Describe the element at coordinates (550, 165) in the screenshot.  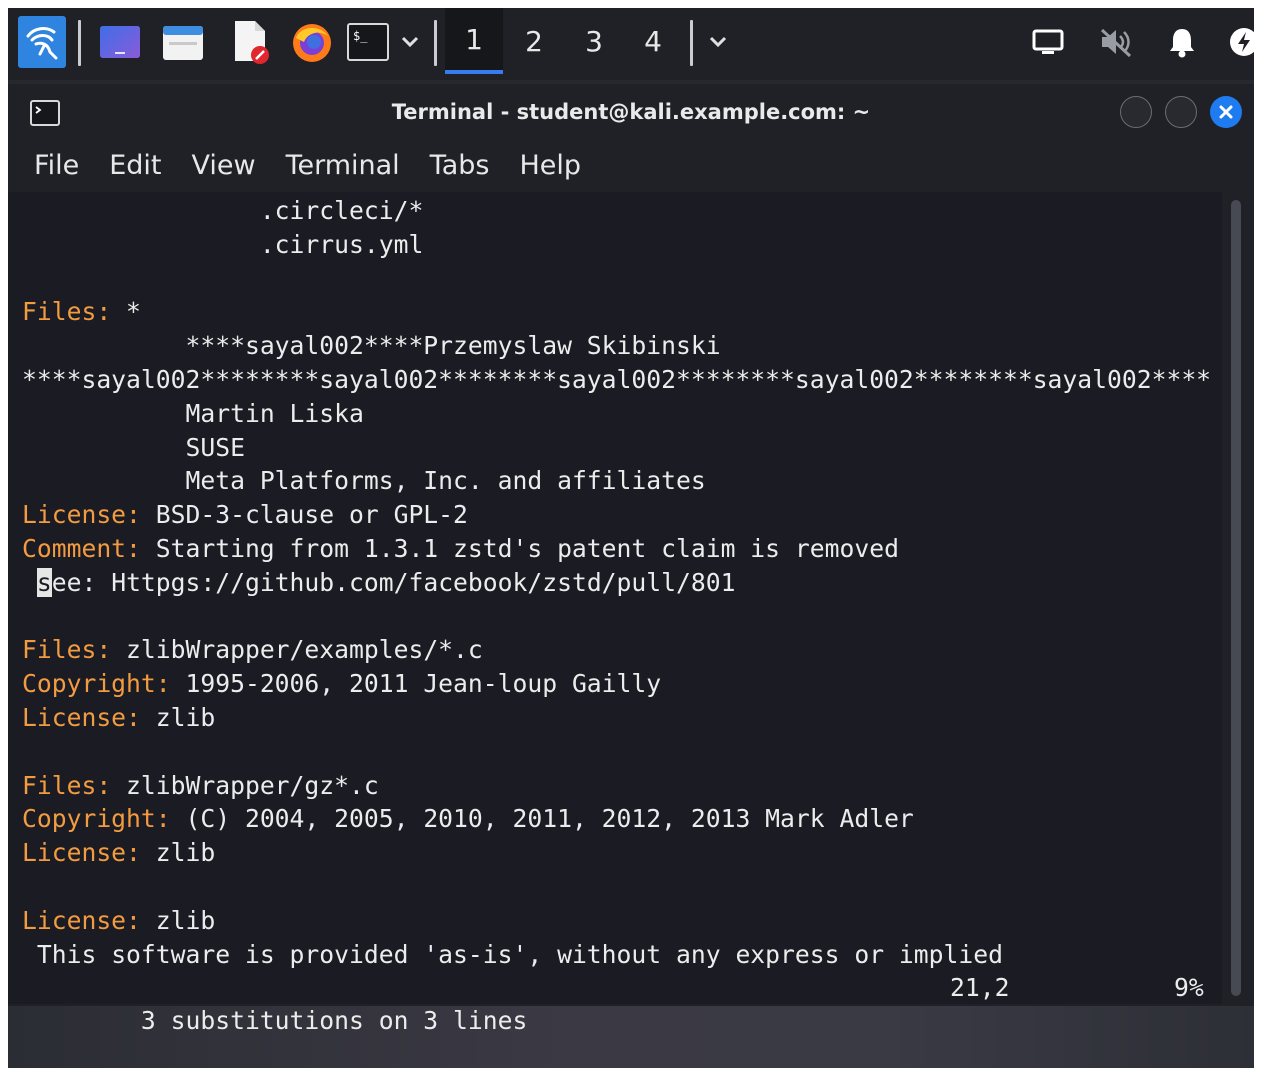
I see `menu-help: Help` at that location.